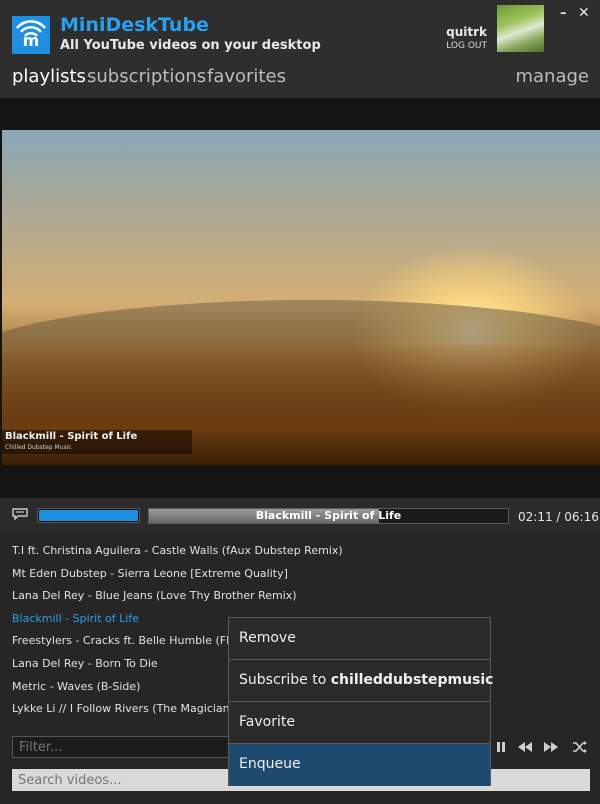 This screenshot has height=804, width=600. What do you see at coordinates (146, 76) in the screenshot?
I see `tab-subscriptions: subscriptions` at bounding box center [146, 76].